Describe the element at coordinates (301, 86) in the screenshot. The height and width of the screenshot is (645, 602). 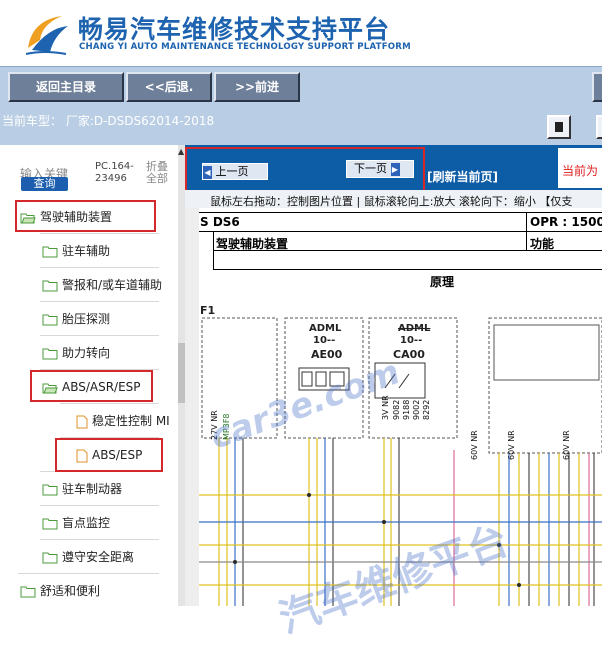
I see `main-toolbar: 返回主目录 <<后退. >>前进` at that location.